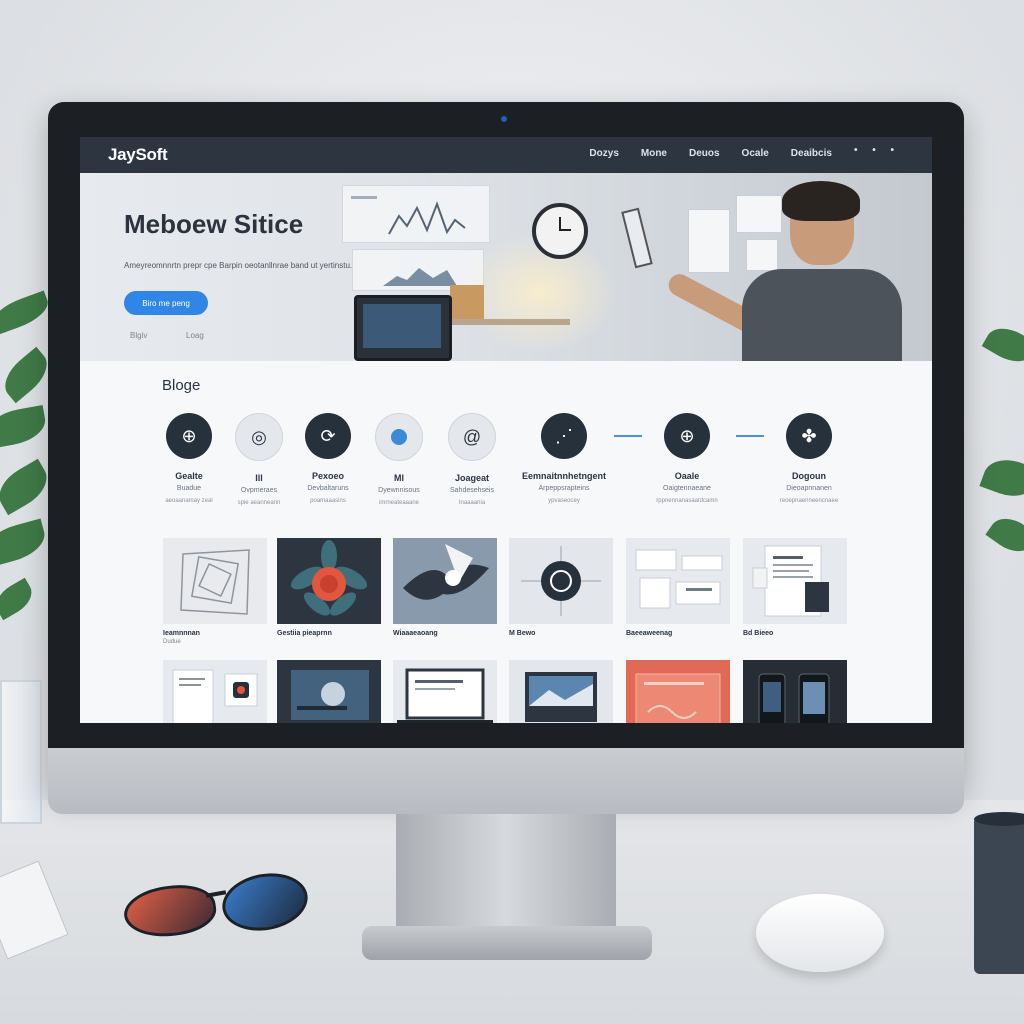 The image size is (1024, 1024). Describe the element at coordinates (506, 874) in the screenshot. I see `monitor-stand` at that location.